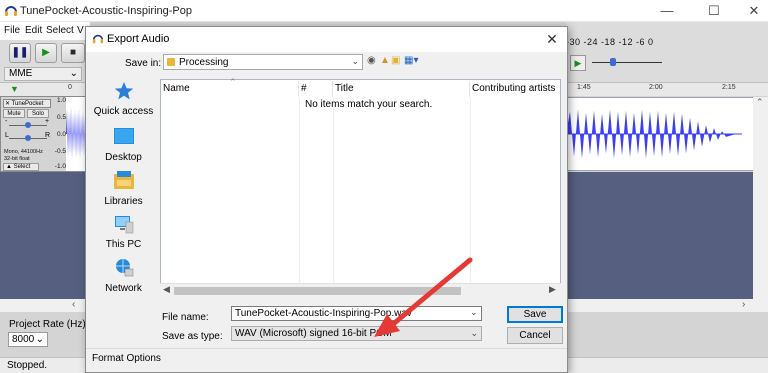 The image size is (768, 373). I want to click on solo-button: Solo, so click(38, 113).